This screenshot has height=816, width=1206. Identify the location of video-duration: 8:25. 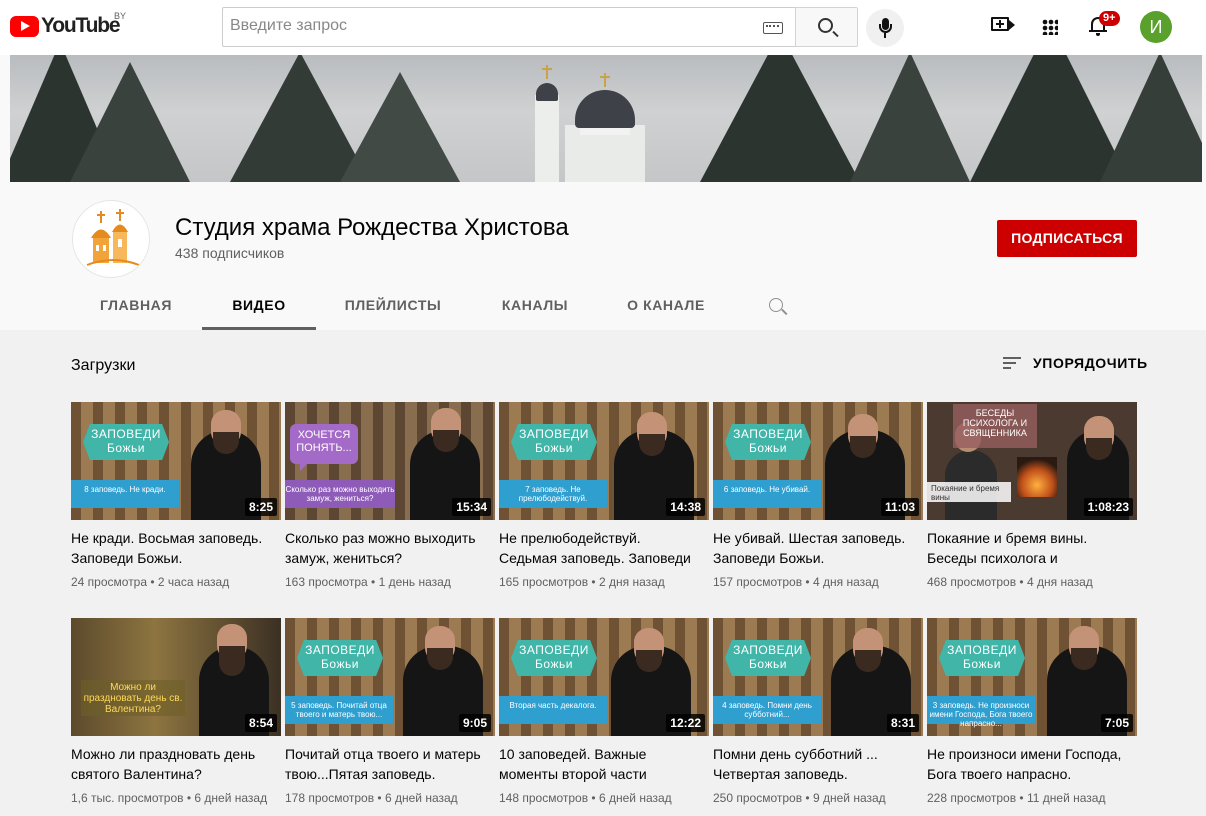
(260, 507).